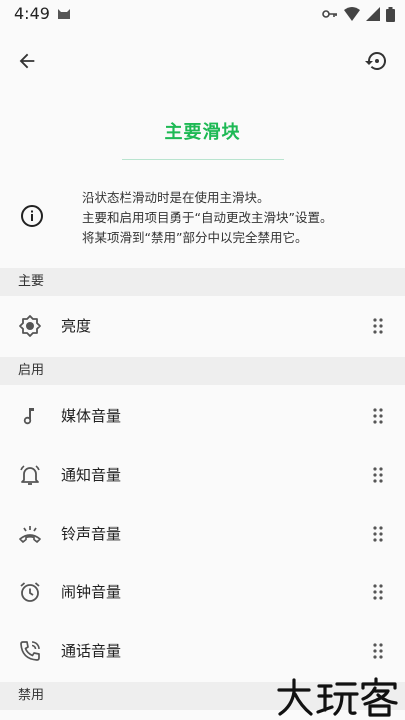  What do you see at coordinates (329, 14) in the screenshot?
I see `vpn-key-icon` at bounding box center [329, 14].